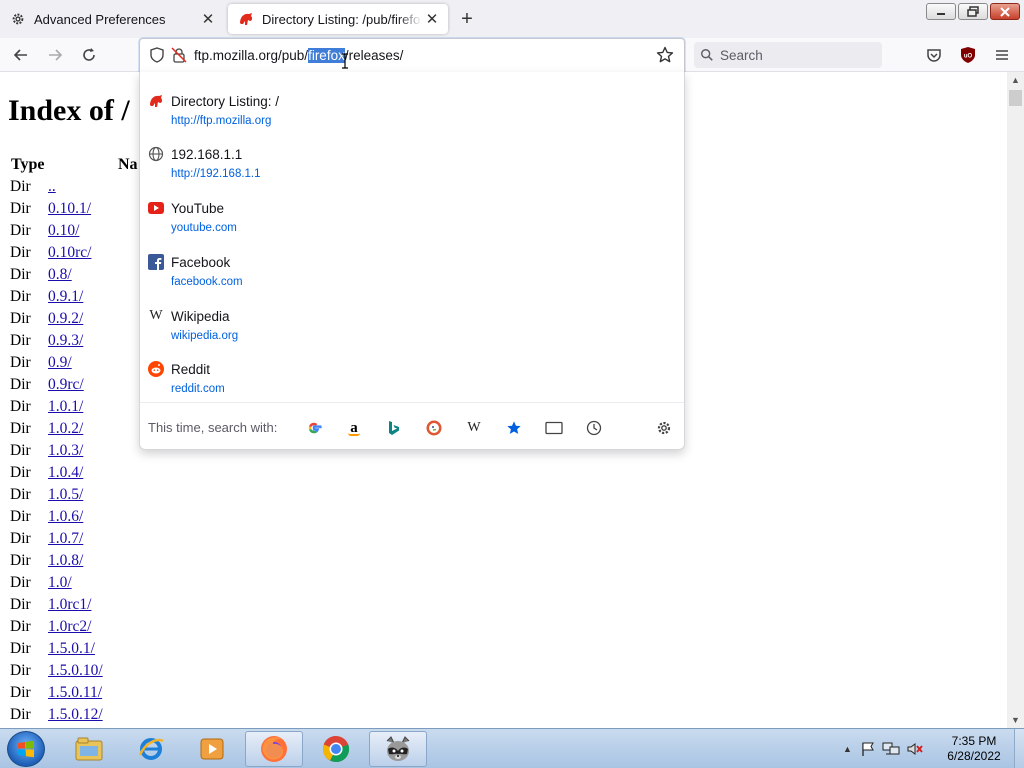 This screenshot has height=768, width=1024. What do you see at coordinates (69, 627) in the screenshot?
I see `directory-link: 1.0rc2/` at bounding box center [69, 627].